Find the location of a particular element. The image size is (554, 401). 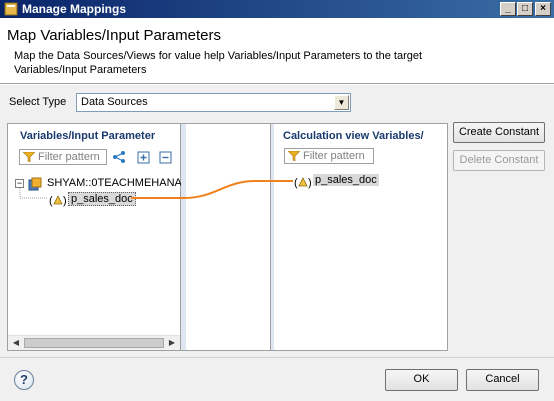

tree-child-label: p_sales_doc is located at coordinates (102, 199).